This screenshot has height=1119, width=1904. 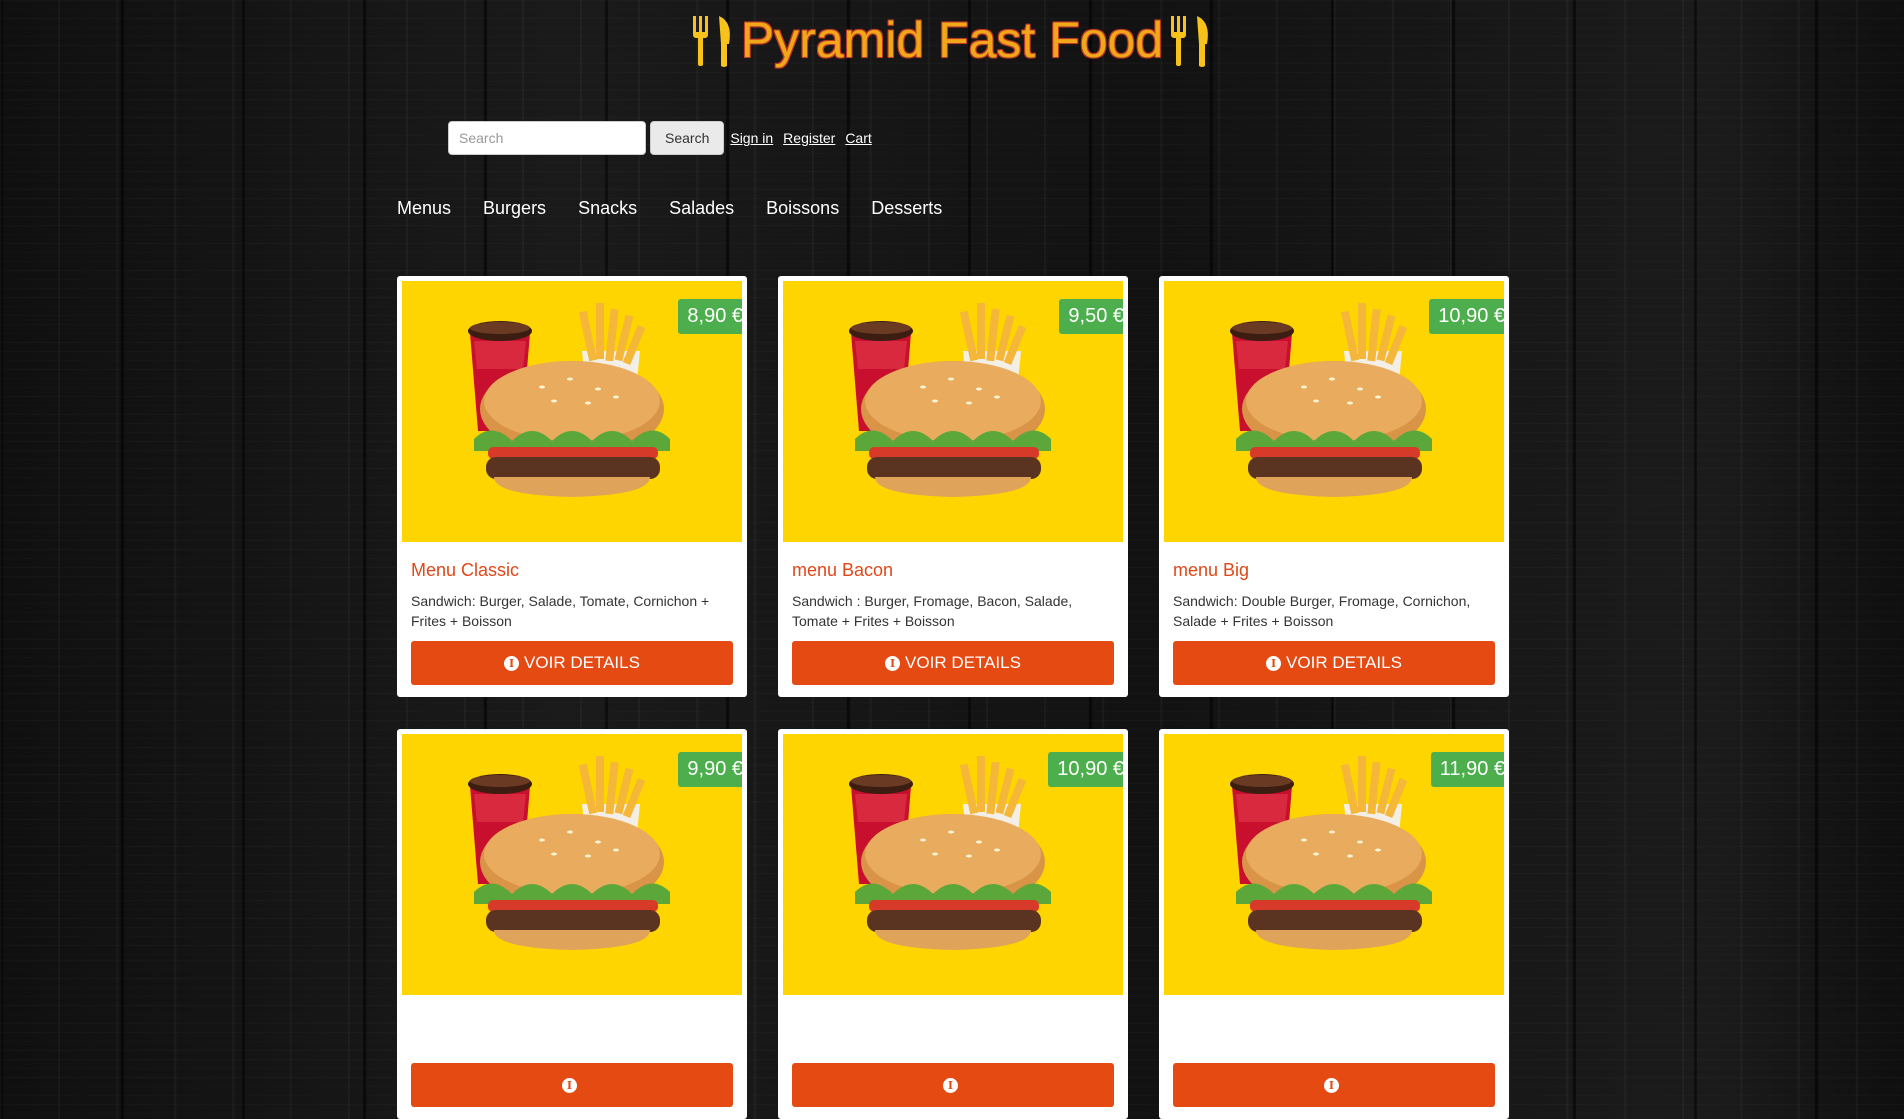 What do you see at coordinates (906, 208) in the screenshot?
I see `nav-item-desserts: Desserts` at bounding box center [906, 208].